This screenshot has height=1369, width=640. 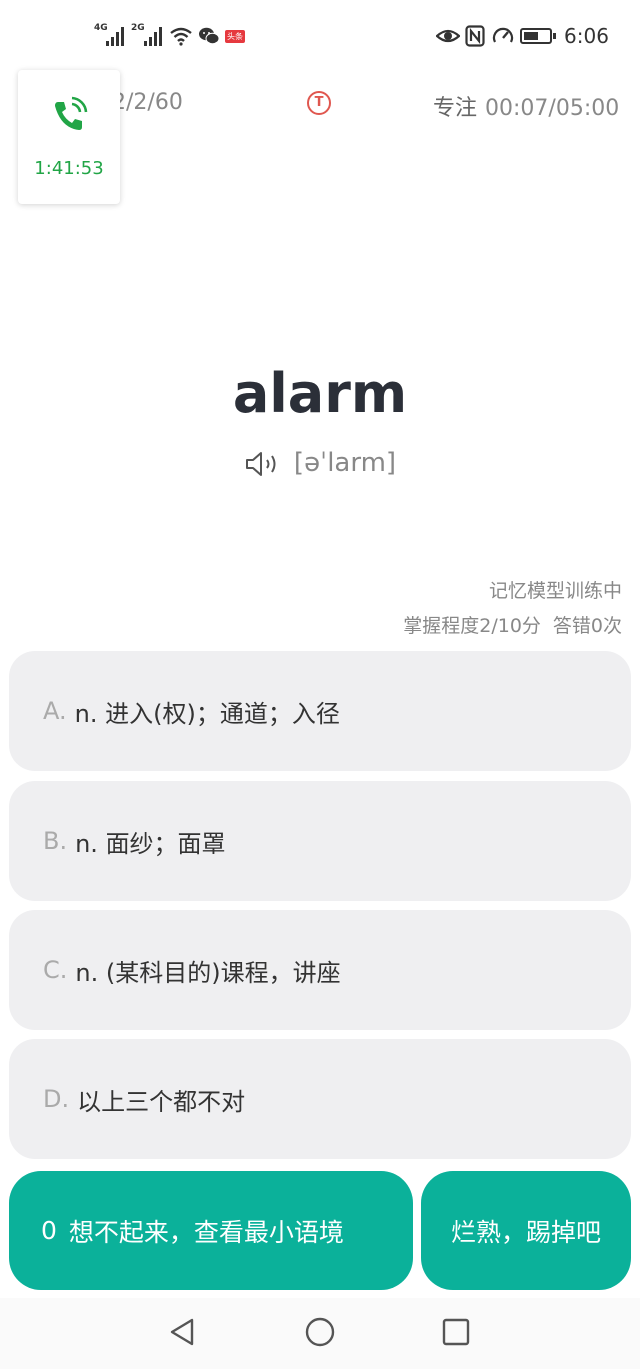 What do you see at coordinates (320, 841) in the screenshot?
I see `option-b: B. n. 面纱；面罩` at bounding box center [320, 841].